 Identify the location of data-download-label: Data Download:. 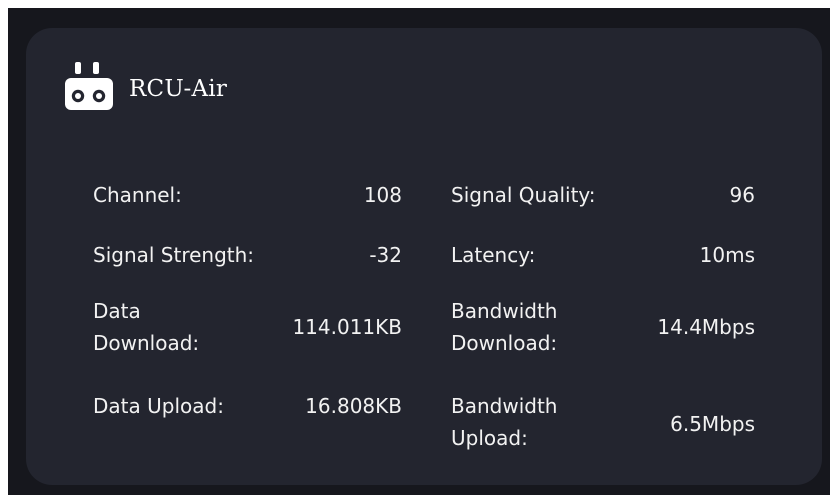
(146, 327).